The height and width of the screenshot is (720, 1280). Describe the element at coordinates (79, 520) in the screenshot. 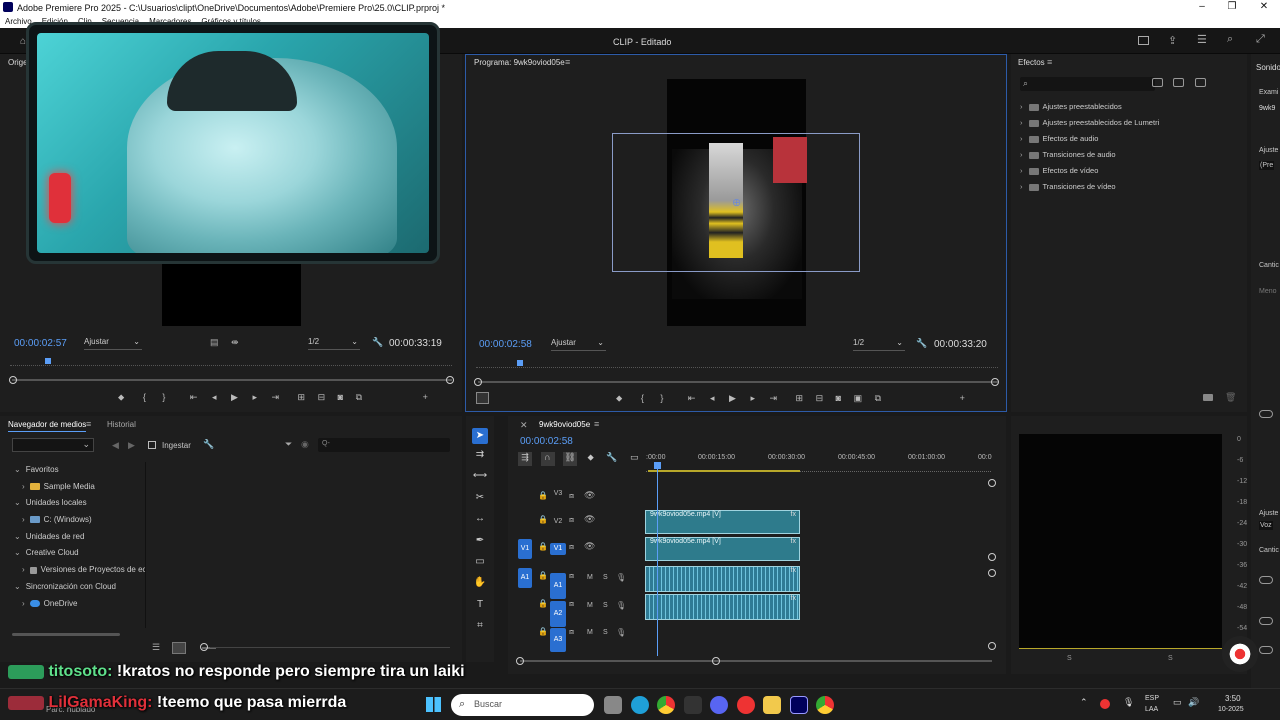

I see `tree-item: › C: (Windows)` at that location.